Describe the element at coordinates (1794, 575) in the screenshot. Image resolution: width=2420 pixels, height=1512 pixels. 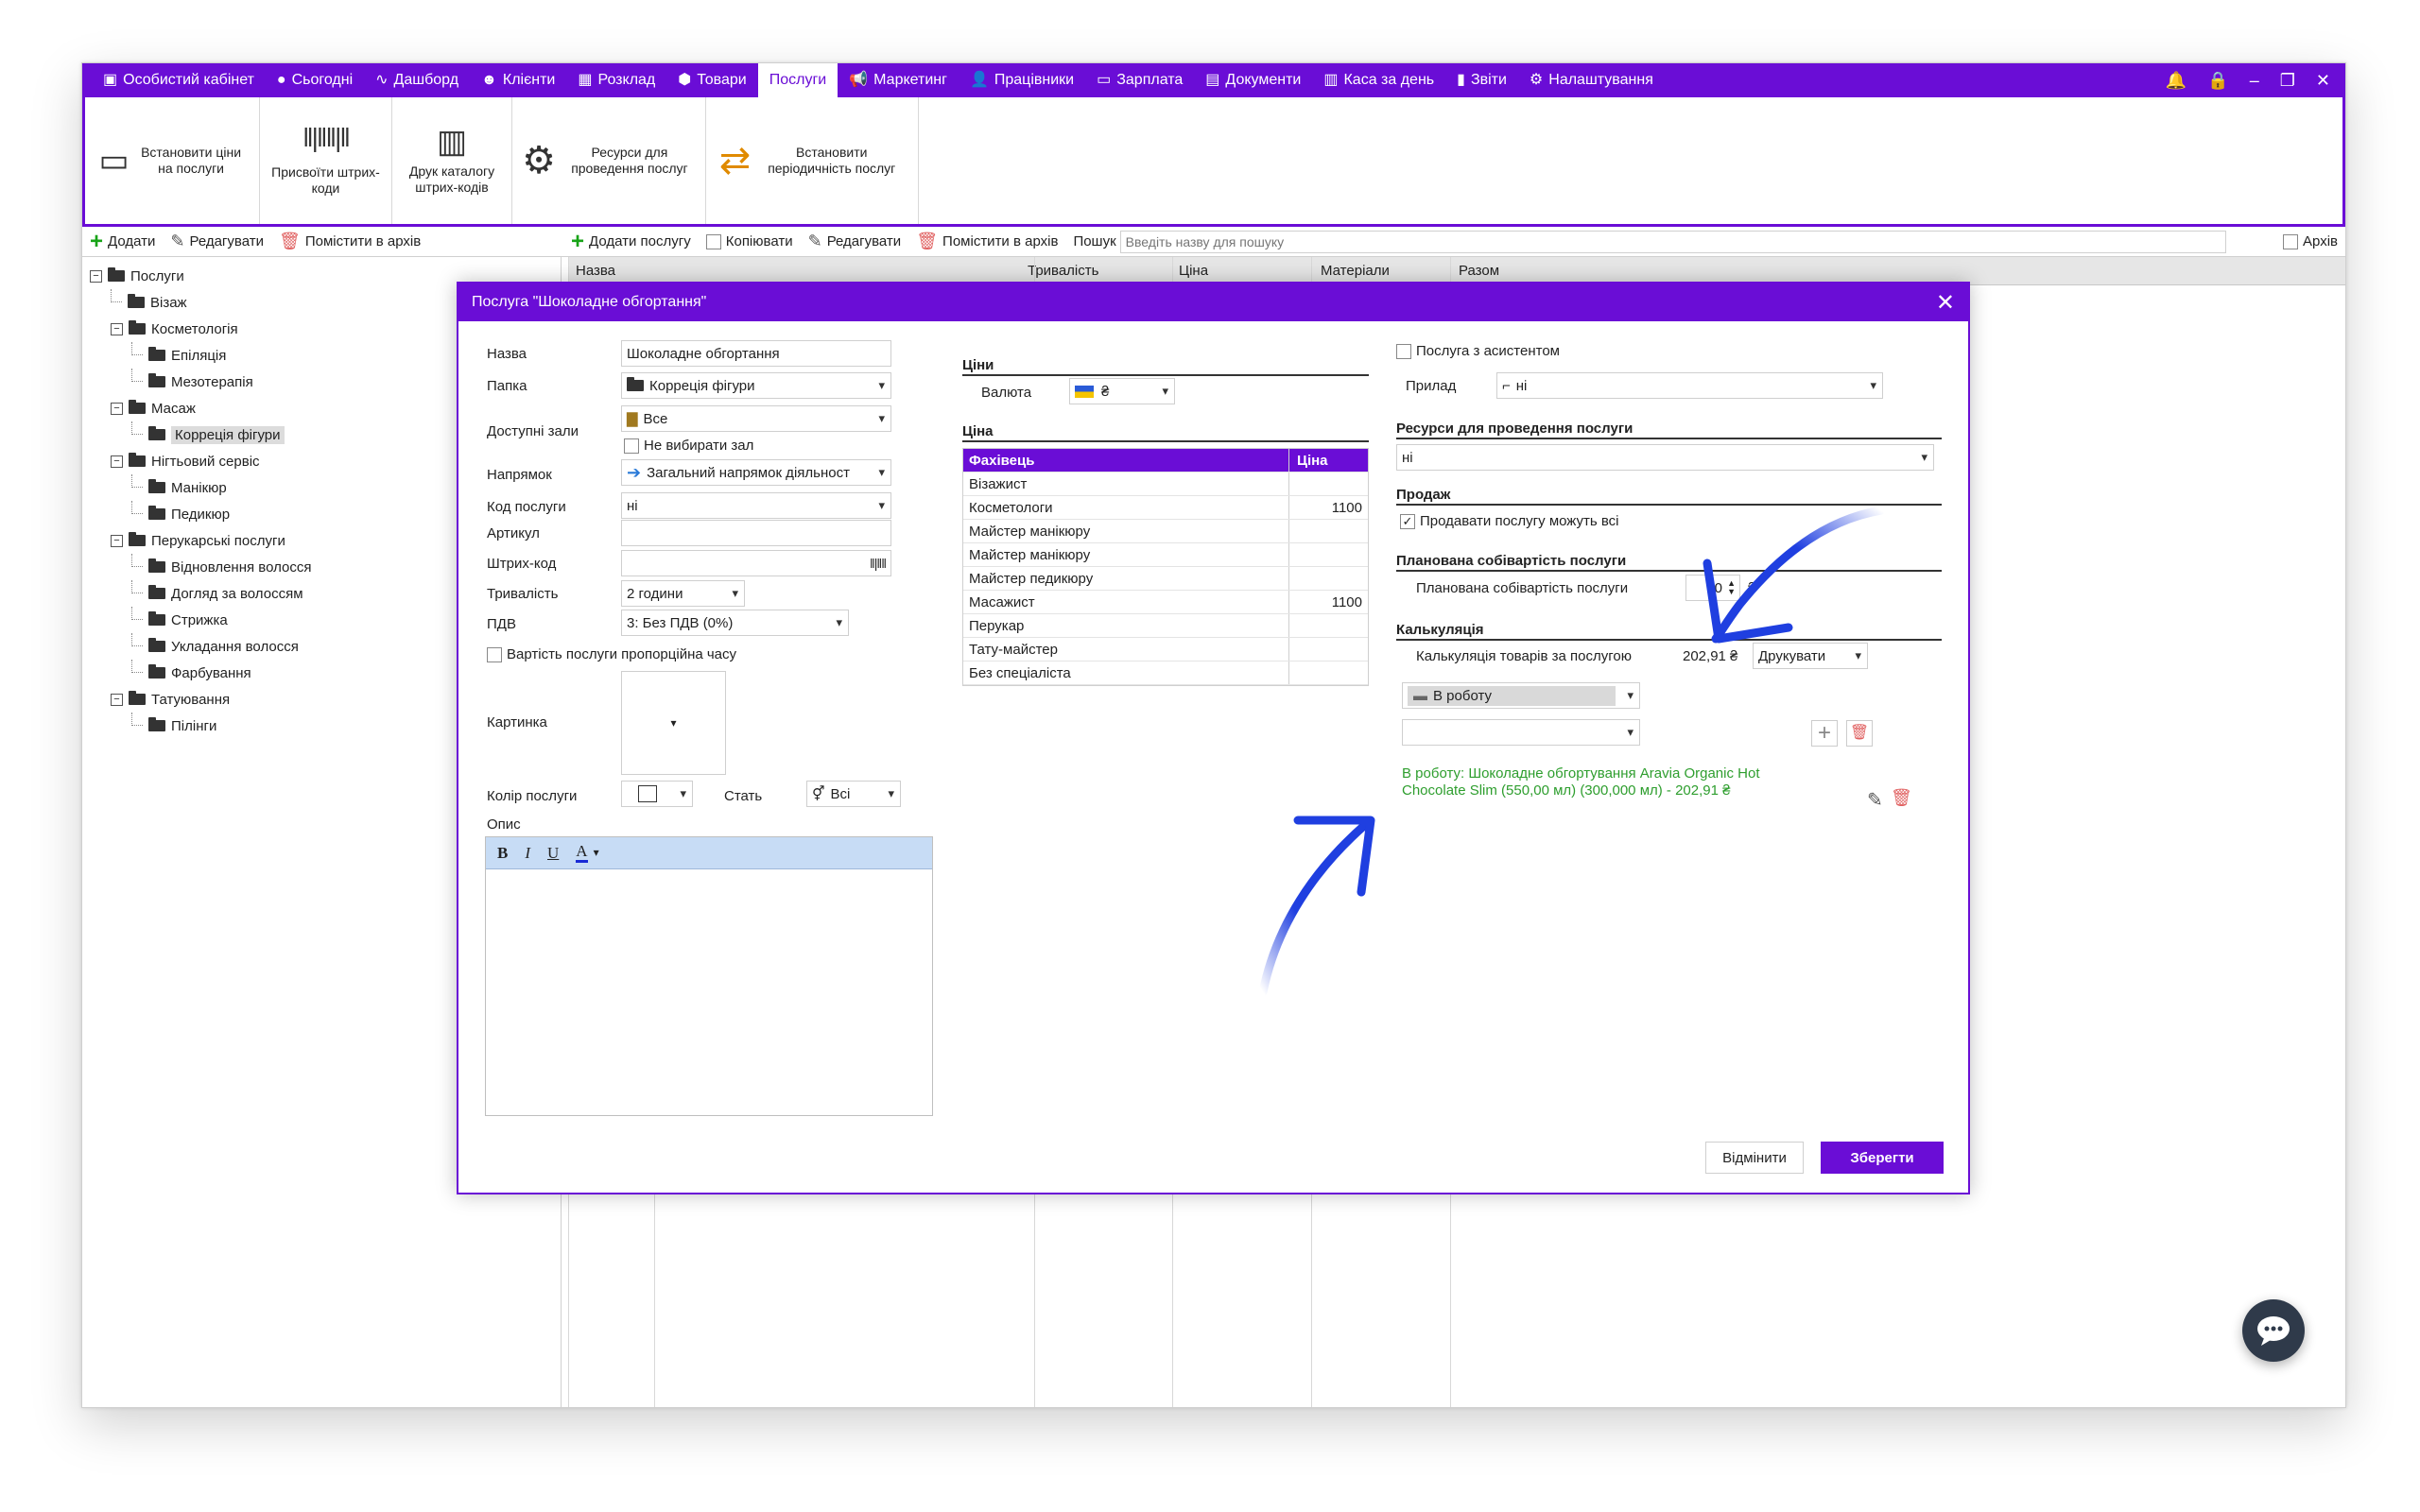
I see `arrow-to-calc-value` at that location.